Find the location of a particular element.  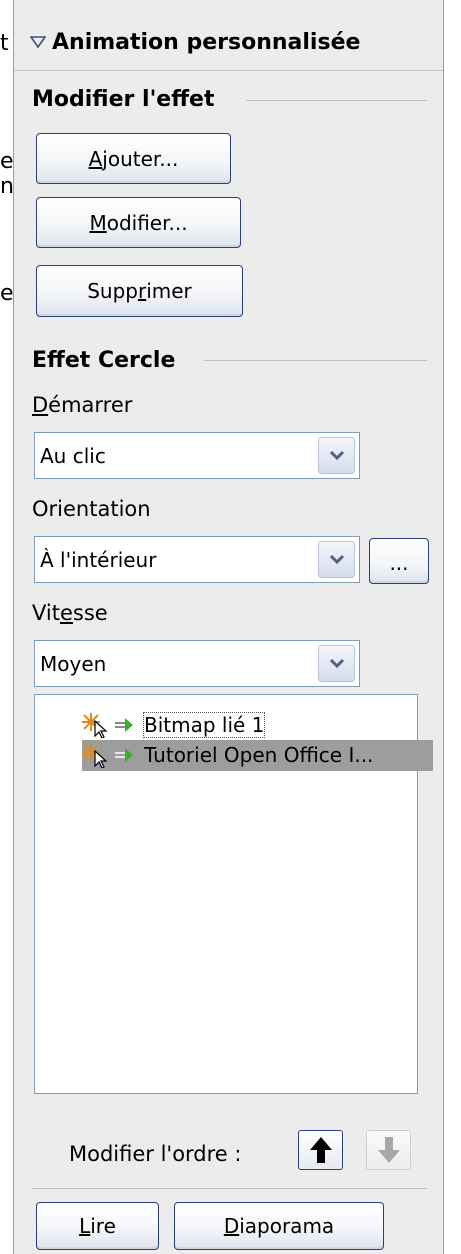

footer-divider is located at coordinates (229, 1188).